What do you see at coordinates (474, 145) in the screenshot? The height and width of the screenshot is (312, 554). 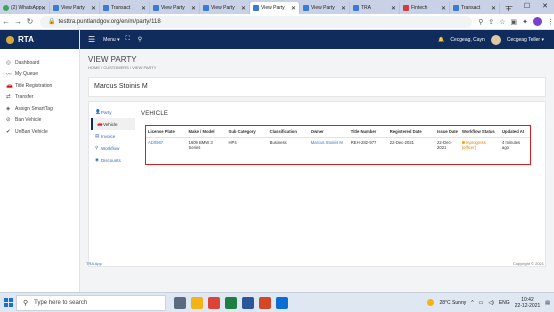 I see `workflow-status: Inprogress [officer]` at bounding box center [474, 145].